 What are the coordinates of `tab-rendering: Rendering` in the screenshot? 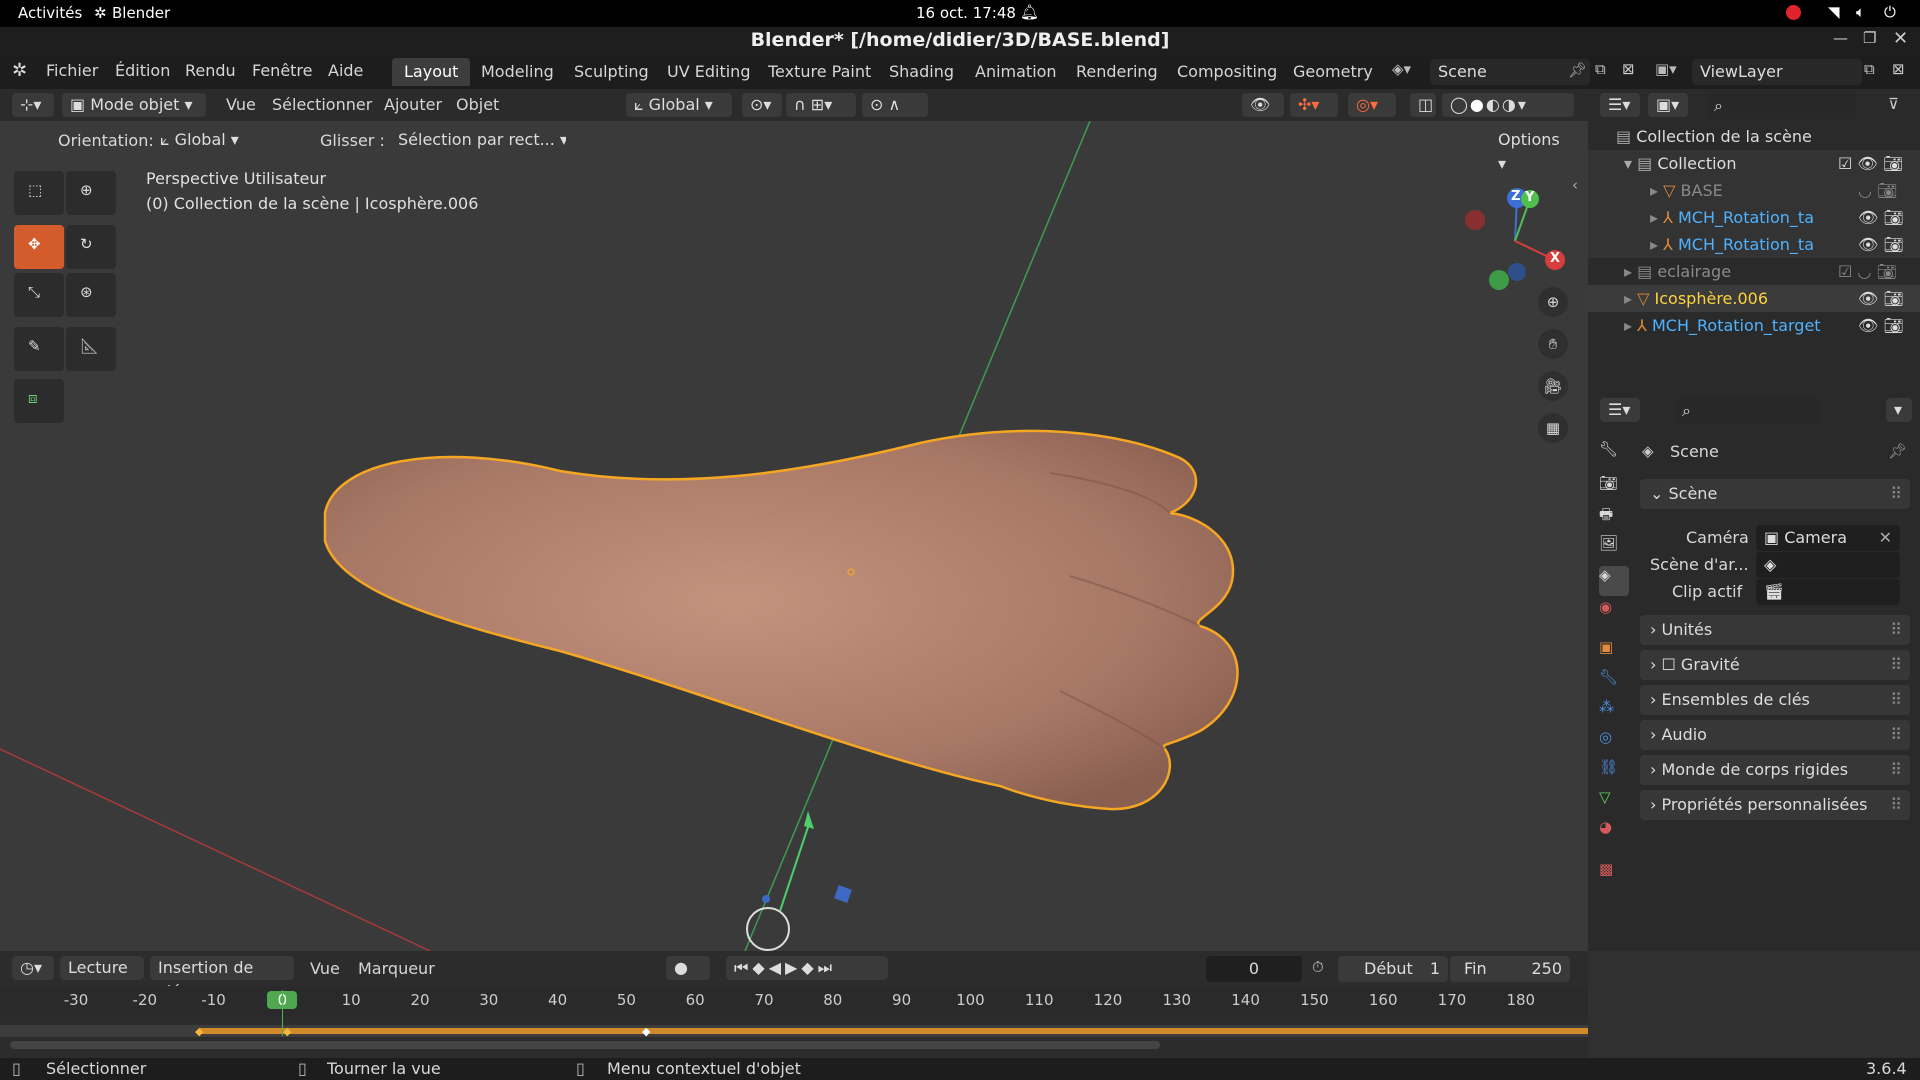 It's located at (1117, 72).